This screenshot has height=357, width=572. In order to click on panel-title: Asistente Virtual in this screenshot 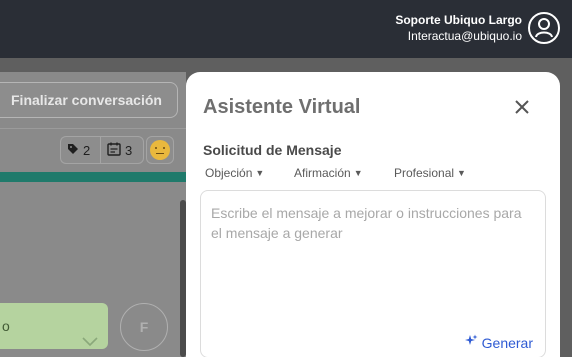, I will do `click(282, 107)`.